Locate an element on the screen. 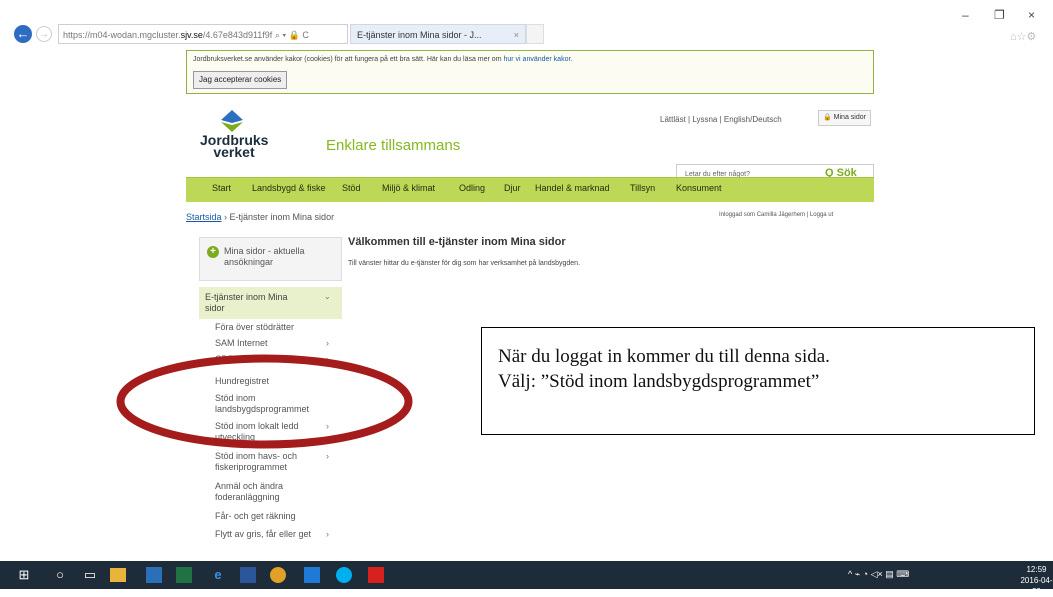  new-tab-button is located at coordinates (535, 34).